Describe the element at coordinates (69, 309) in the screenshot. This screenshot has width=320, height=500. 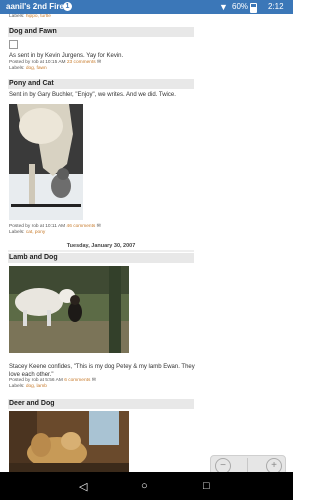
I see `lamb-dog-photo` at that location.